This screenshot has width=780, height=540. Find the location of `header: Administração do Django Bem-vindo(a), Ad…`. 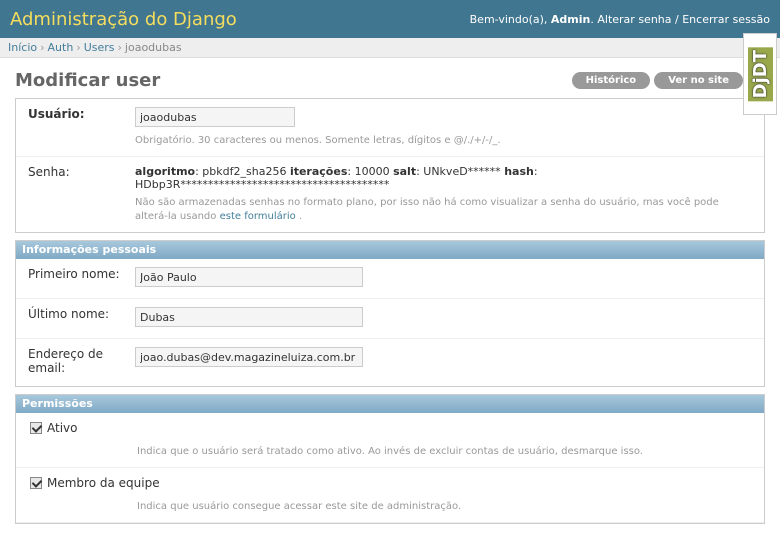

header: Administração do Django Bem-vindo(a), Ad… is located at coordinates (390, 19).